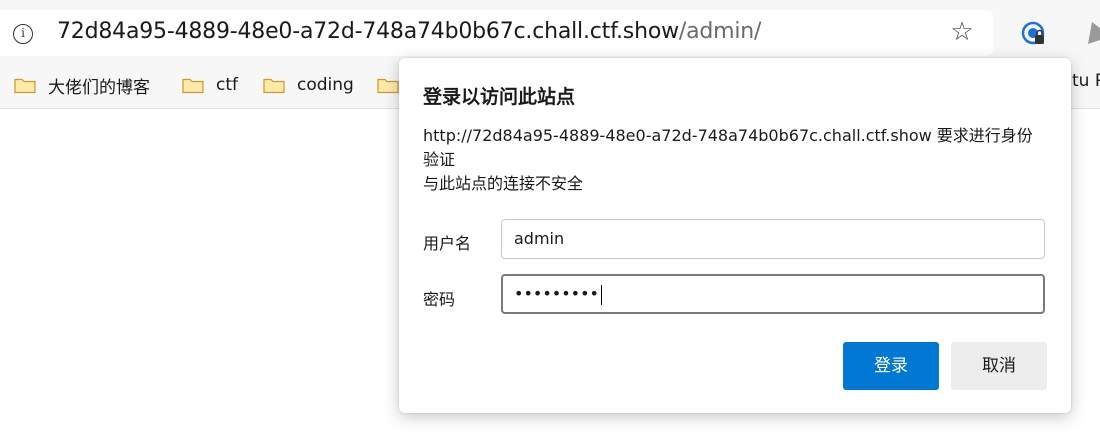  I want to click on text-caret, so click(601, 294).